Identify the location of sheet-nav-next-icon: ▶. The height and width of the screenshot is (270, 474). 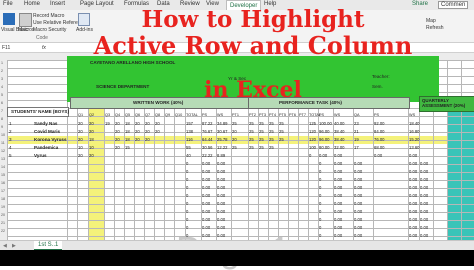
(14, 246).